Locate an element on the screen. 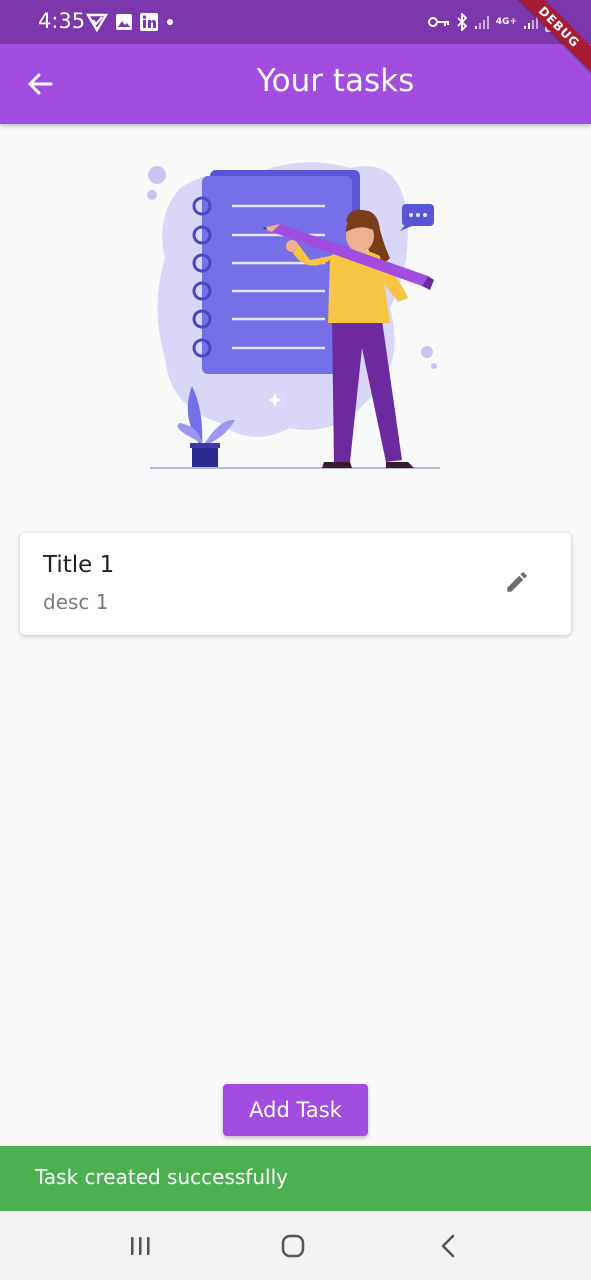 The width and height of the screenshot is (591, 1280). navigation-bar is located at coordinates (295, 1245).